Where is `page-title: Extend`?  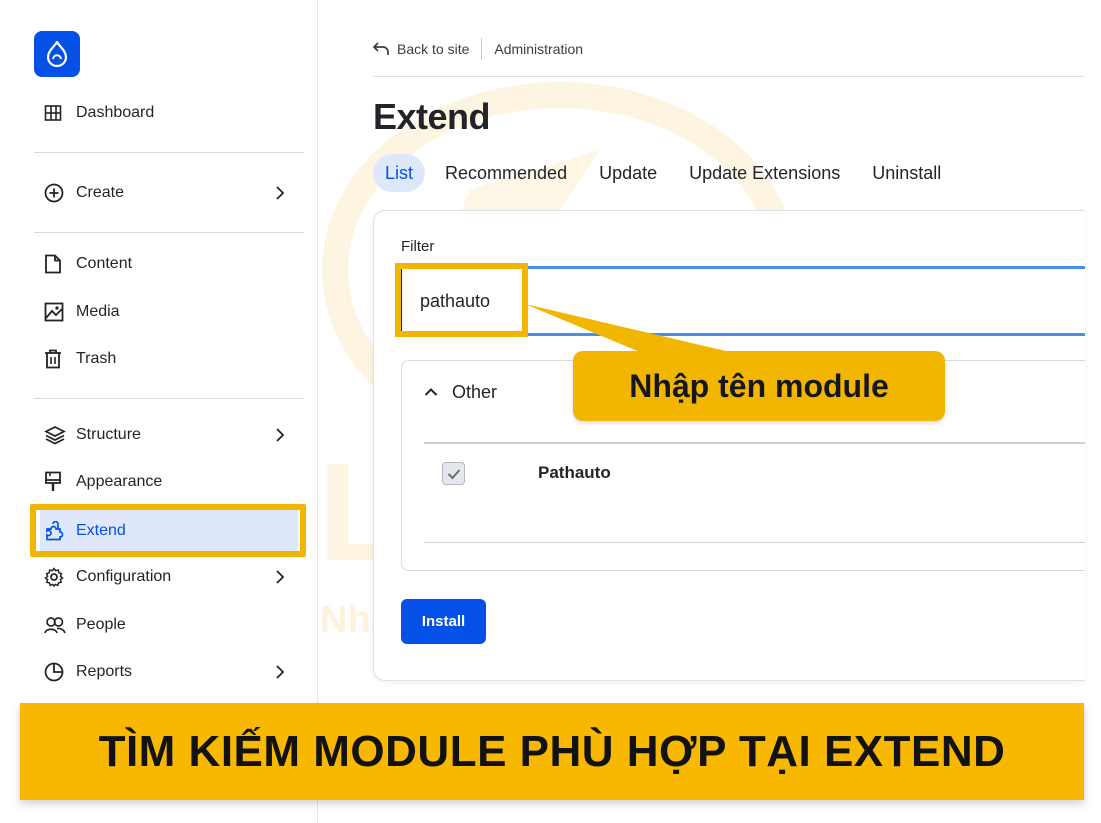 page-title: Extend is located at coordinates (432, 116).